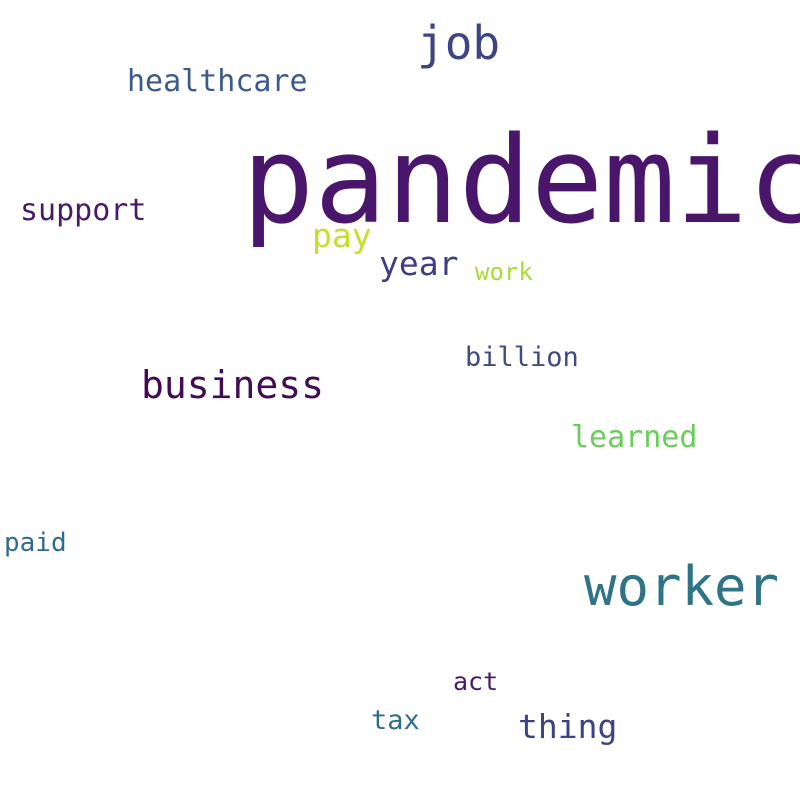 The height and width of the screenshot is (800, 800). I want to click on word-year: year, so click(419, 263).